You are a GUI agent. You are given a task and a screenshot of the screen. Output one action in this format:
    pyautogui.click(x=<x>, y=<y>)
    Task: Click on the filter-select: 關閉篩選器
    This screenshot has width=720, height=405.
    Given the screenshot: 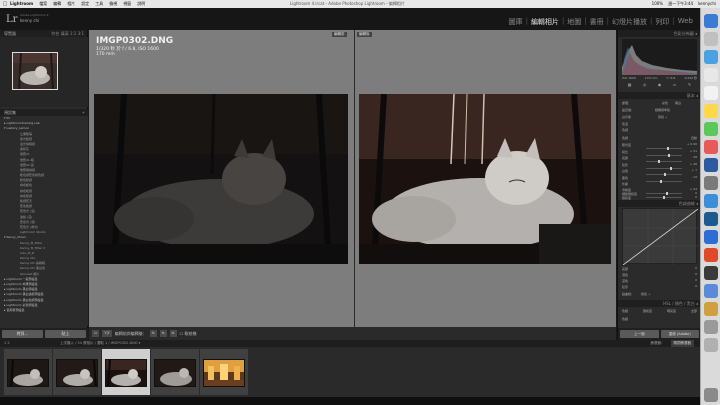 What is the action you would take?
    pyautogui.click(x=682, y=343)
    